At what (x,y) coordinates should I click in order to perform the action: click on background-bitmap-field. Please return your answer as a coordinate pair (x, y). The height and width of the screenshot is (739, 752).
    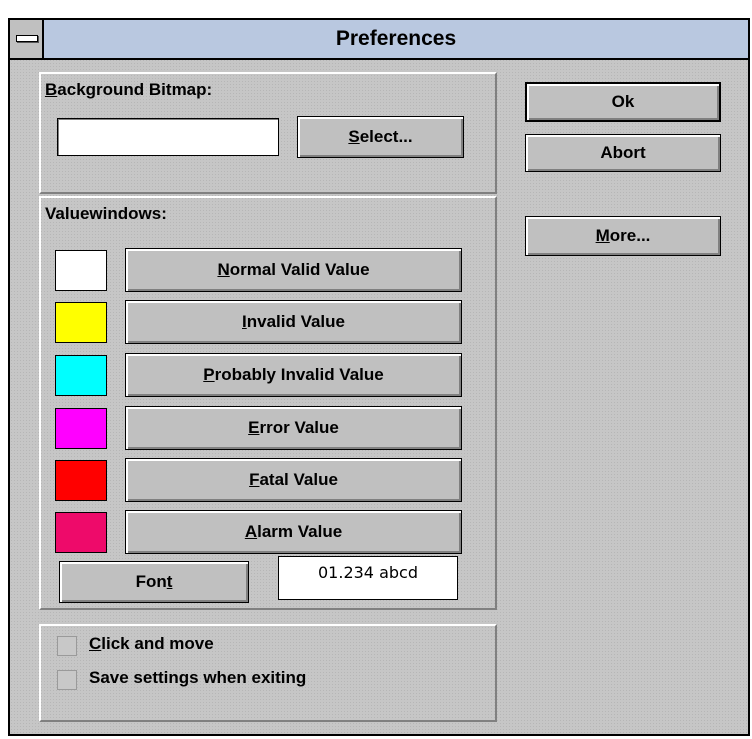
    Looking at the image, I should click on (168, 137).